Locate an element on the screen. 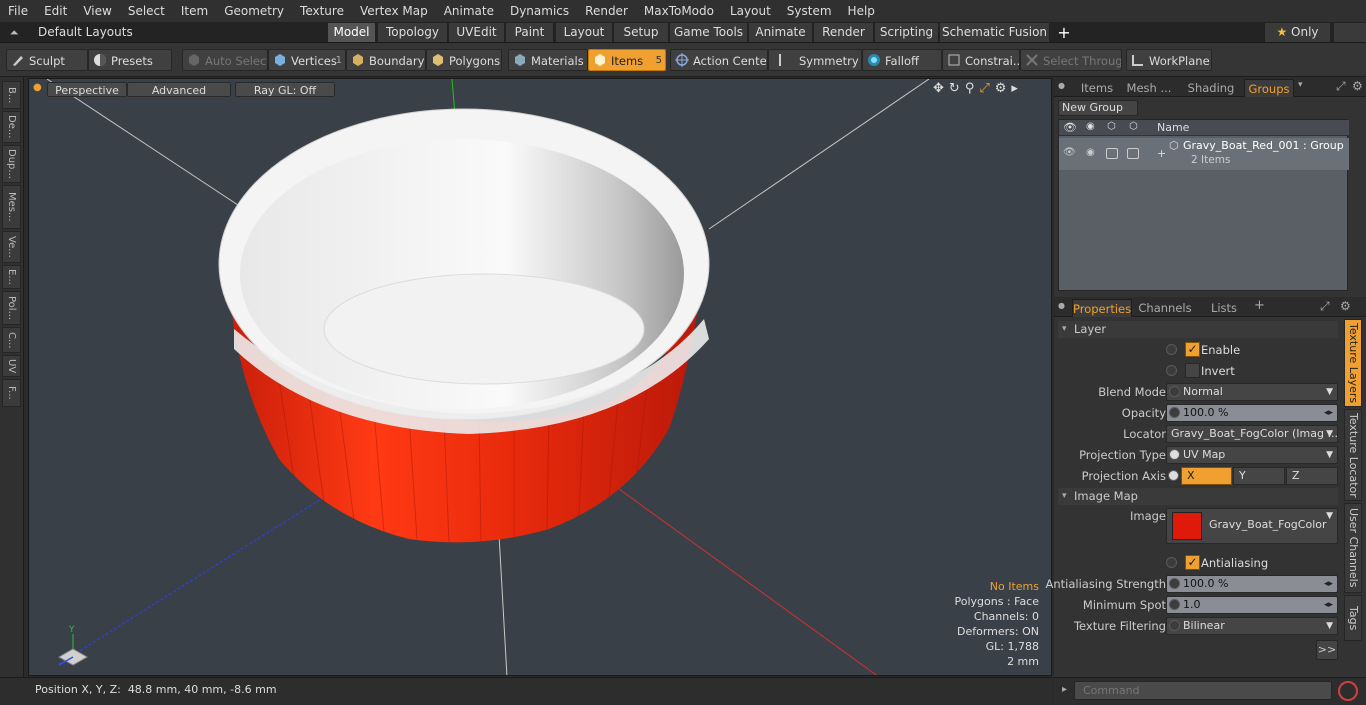 This screenshot has height=705, width=1366. menu-animate: Animate is located at coordinates (469, 11).